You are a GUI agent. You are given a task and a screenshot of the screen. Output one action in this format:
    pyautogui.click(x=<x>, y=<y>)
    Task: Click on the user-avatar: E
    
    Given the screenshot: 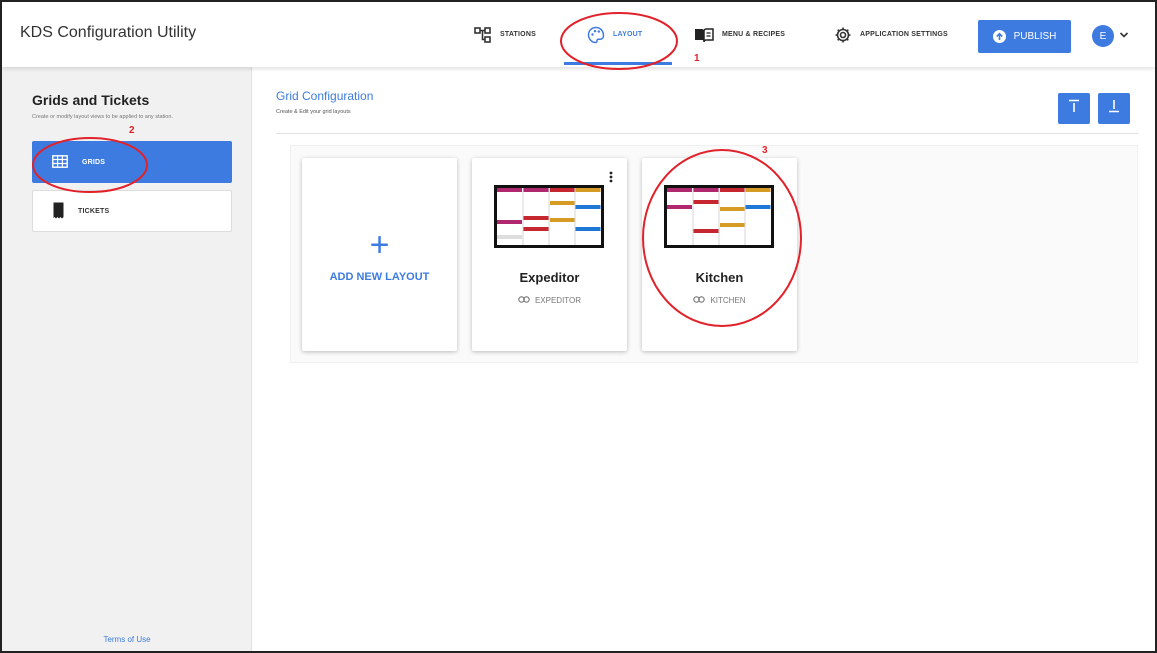 What is the action you would take?
    pyautogui.click(x=1103, y=36)
    